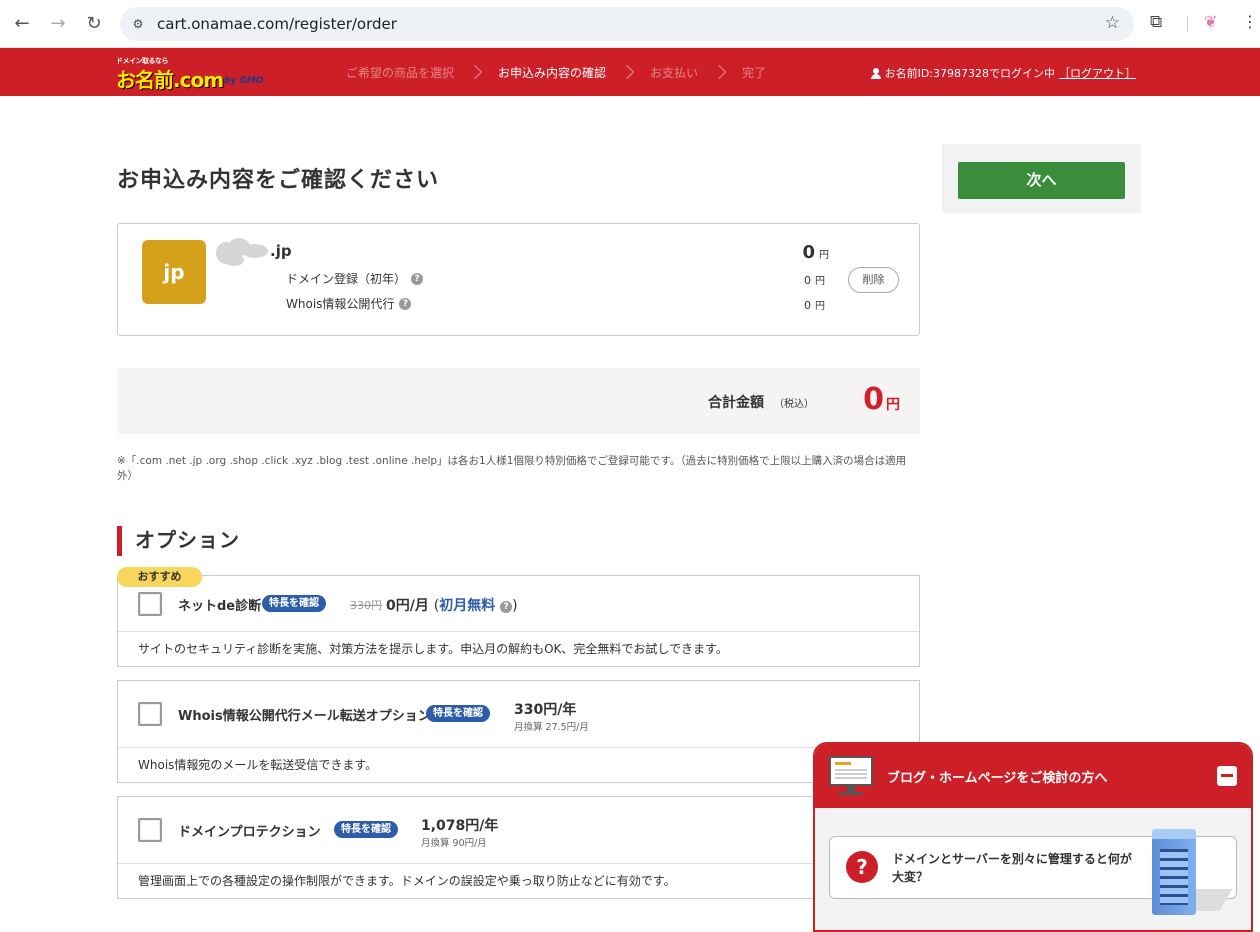 Image resolution: width=1260 pixels, height=932 pixels. Describe the element at coordinates (220, 606) in the screenshot. I see `option-name: ネットde診断` at that location.